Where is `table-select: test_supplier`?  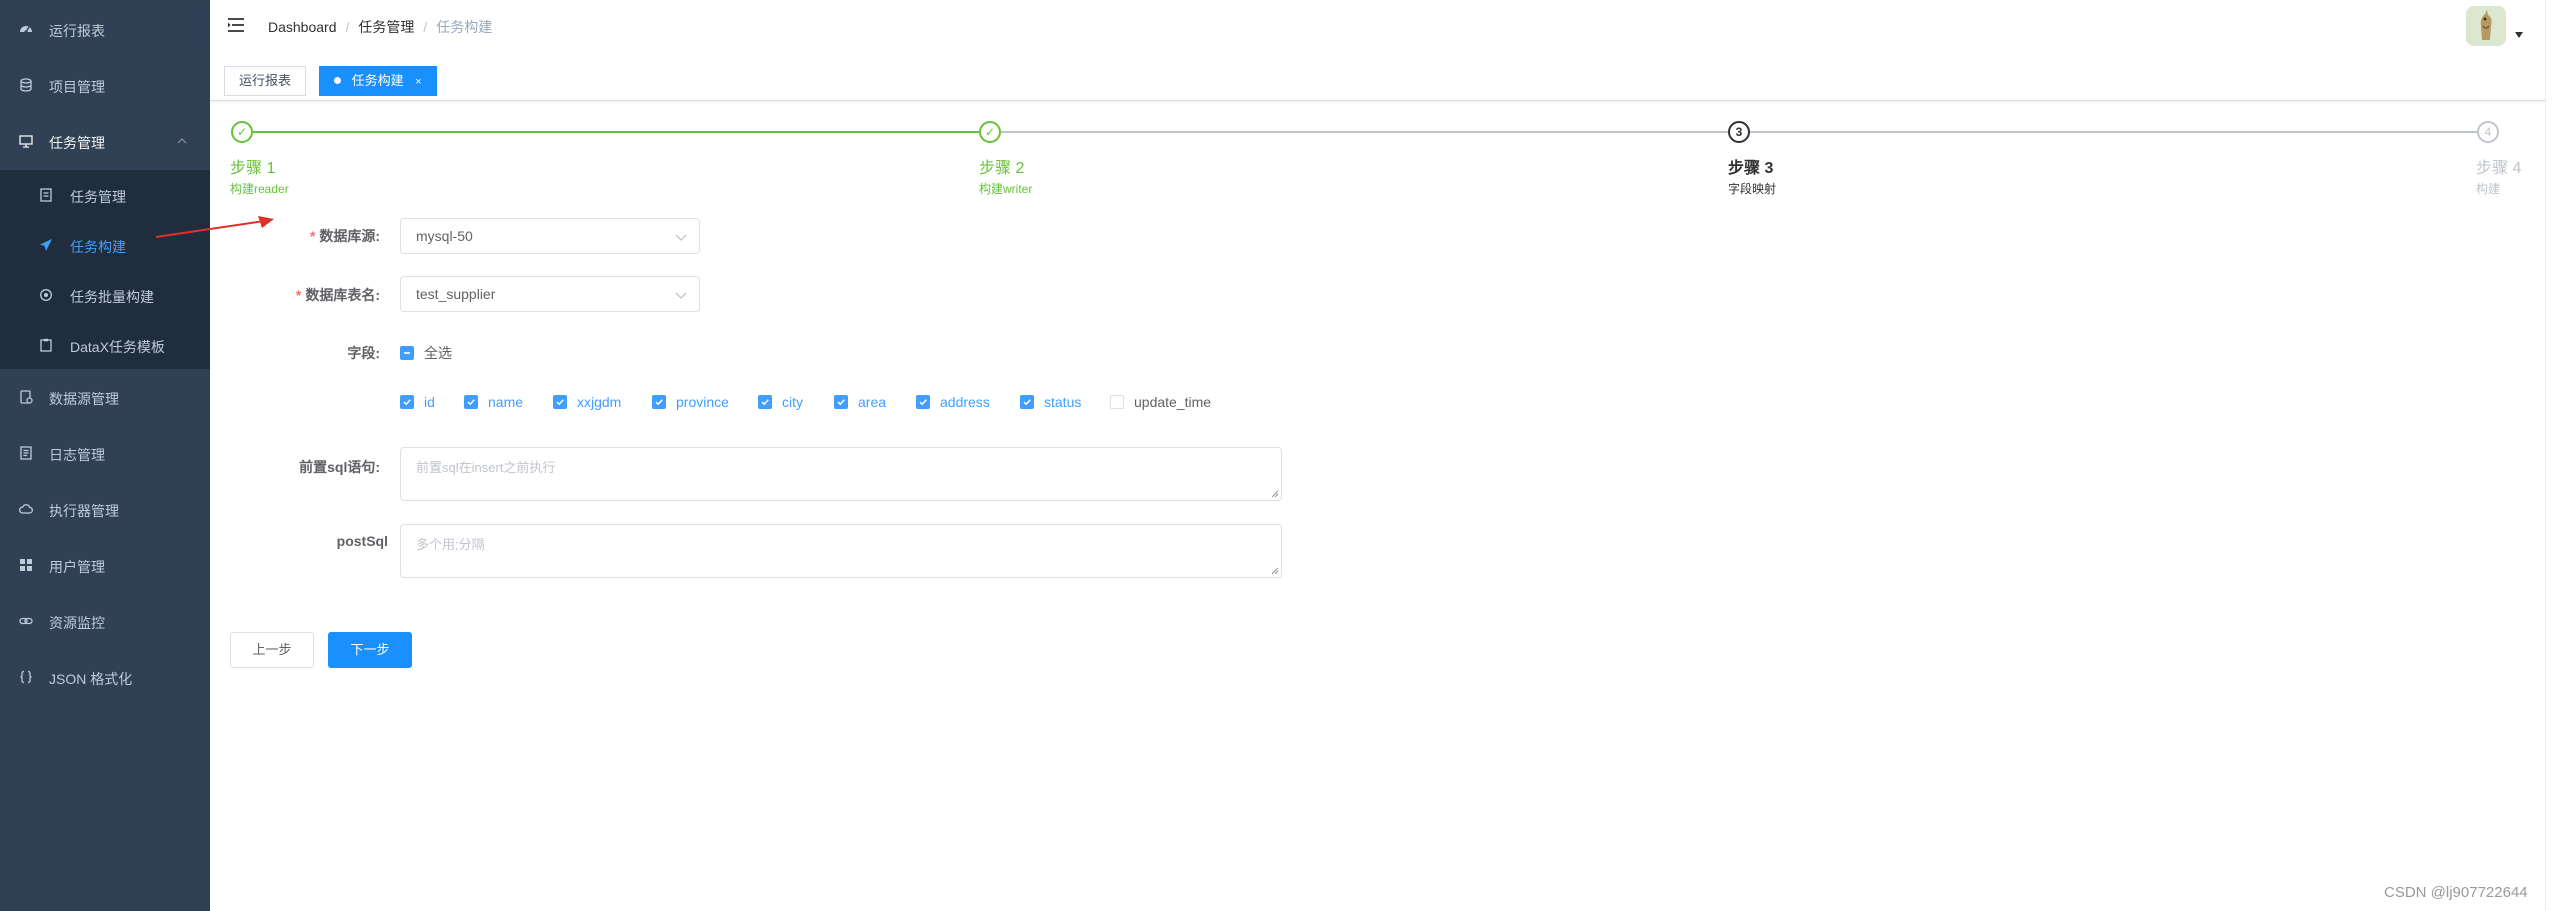 table-select: test_supplier is located at coordinates (550, 294).